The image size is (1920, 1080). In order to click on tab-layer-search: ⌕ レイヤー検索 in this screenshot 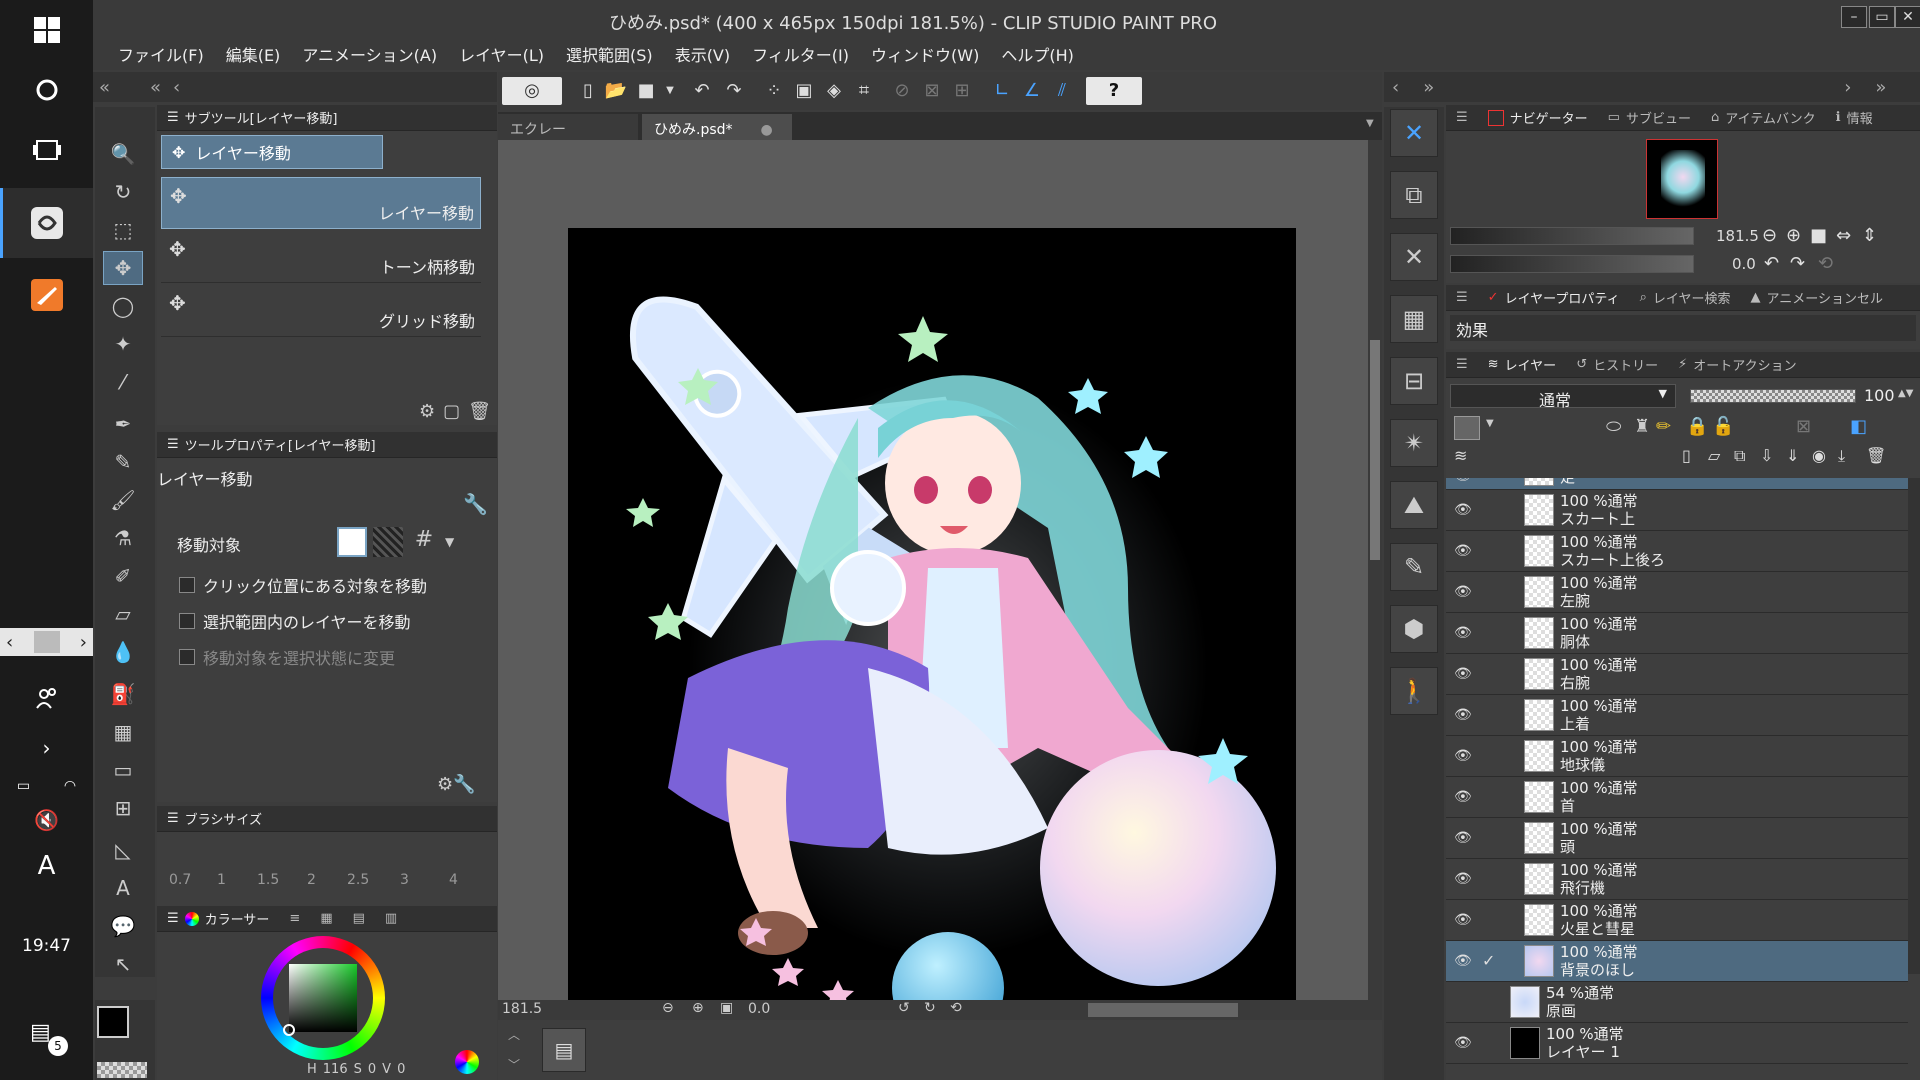, I will do `click(1685, 297)`.